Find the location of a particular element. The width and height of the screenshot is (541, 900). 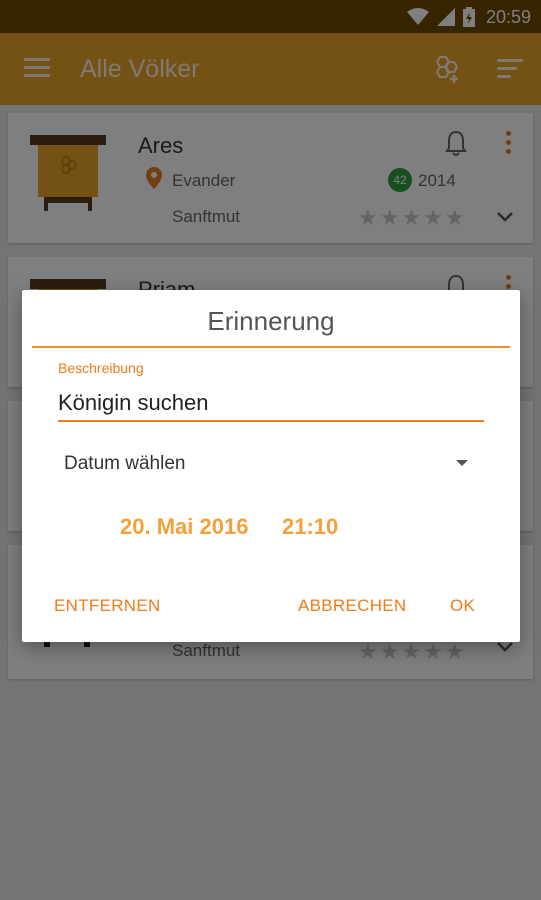

cancel-button: ABBRECHEN is located at coordinates (352, 606).